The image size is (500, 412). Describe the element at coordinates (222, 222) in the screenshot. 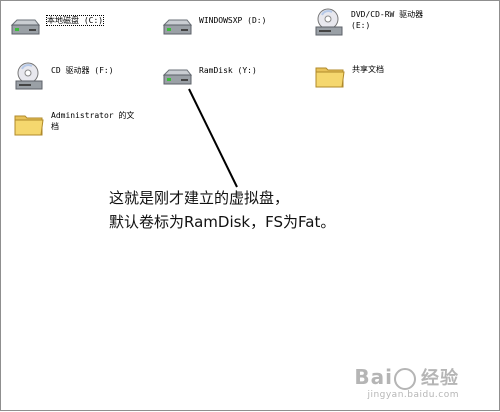

I see `annotation-line-2: 默认卷标为RamDisk，FS为Fat。` at that location.